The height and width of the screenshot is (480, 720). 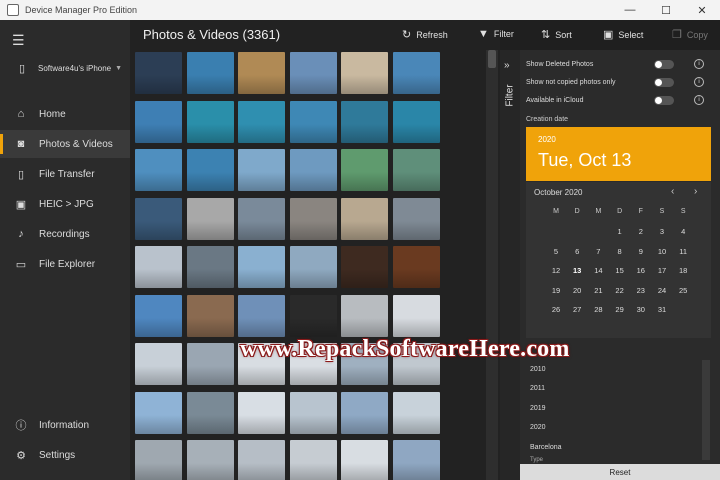 I want to click on calendar-day: 1, so click(x=620, y=231).